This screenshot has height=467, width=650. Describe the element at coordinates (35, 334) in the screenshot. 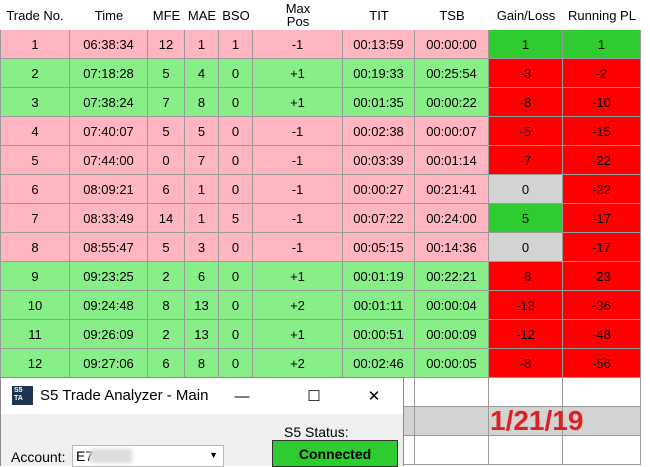

I see `cell-trade-no: 11` at that location.